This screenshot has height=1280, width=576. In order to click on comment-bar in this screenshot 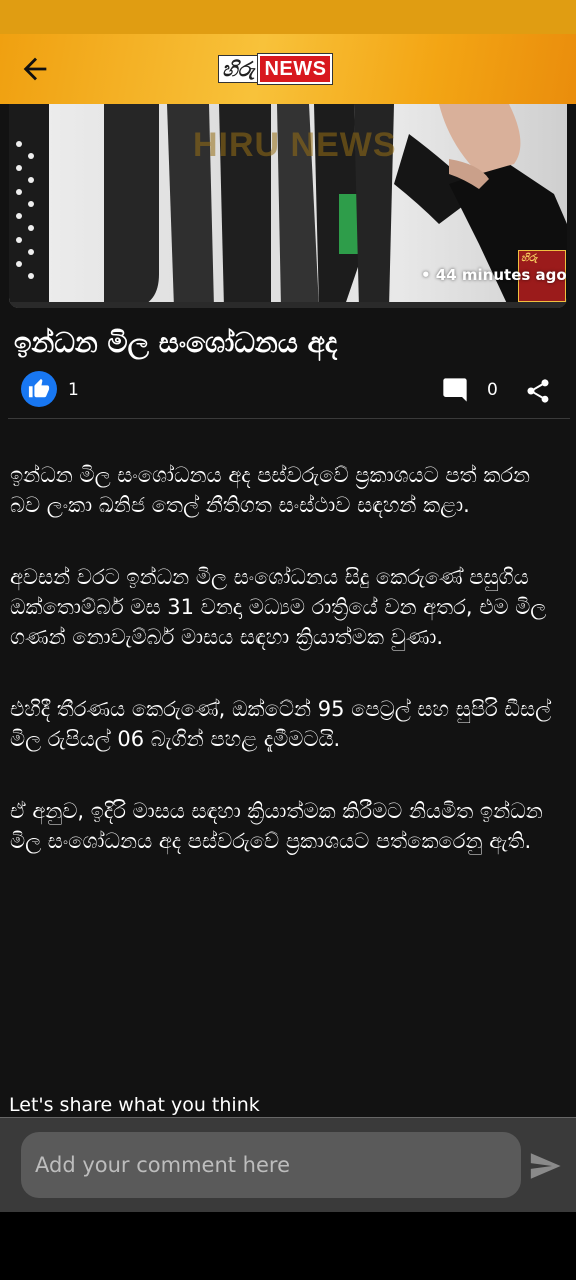, I will do `click(288, 1165)`.